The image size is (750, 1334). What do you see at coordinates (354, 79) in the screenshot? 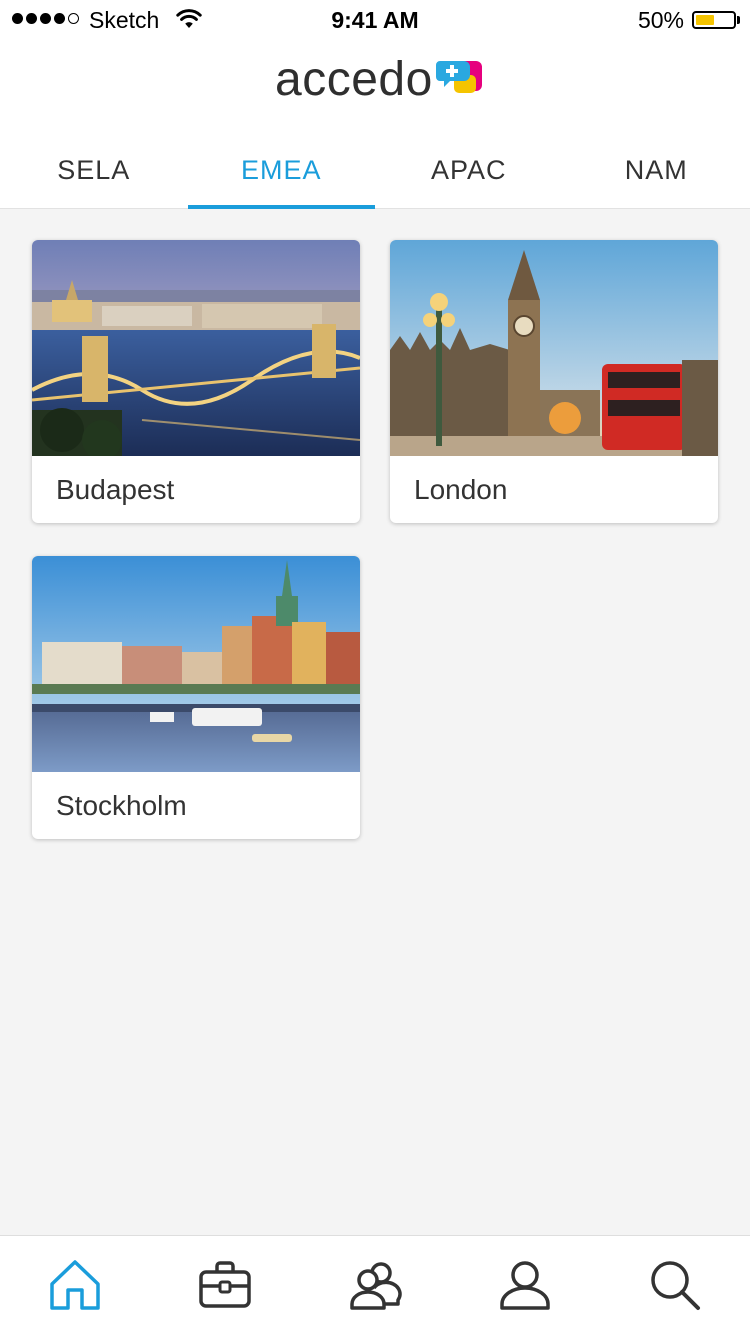
I see `logo-text: accedo` at bounding box center [354, 79].